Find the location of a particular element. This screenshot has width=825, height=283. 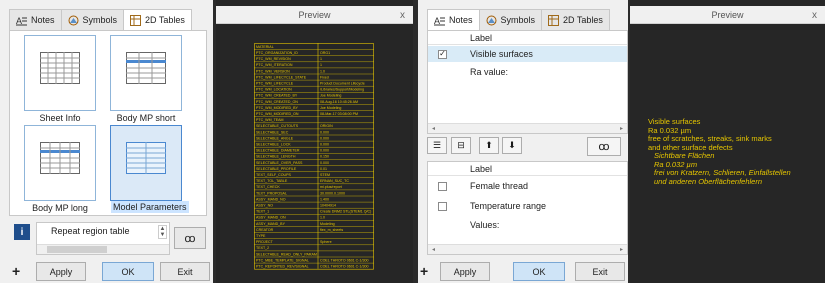

indent-button: ⊟ is located at coordinates (461, 145).